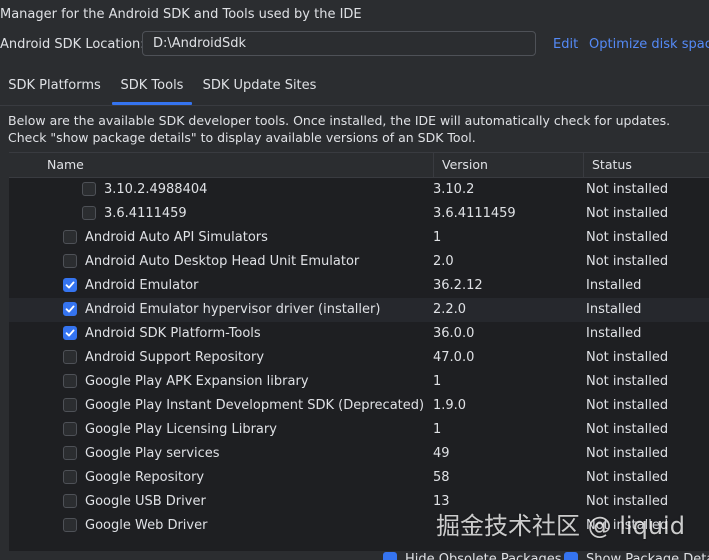  What do you see at coordinates (156, 189) in the screenshot?
I see `row-name: 3.10.2.4988404` at bounding box center [156, 189].